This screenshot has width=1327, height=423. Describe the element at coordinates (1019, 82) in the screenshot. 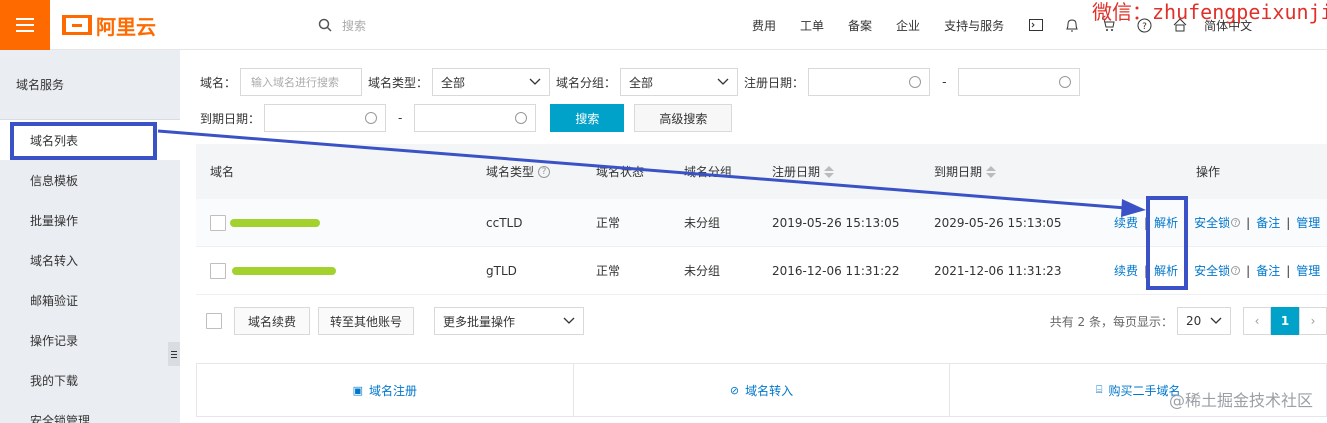

I see `reg-date-end` at that location.